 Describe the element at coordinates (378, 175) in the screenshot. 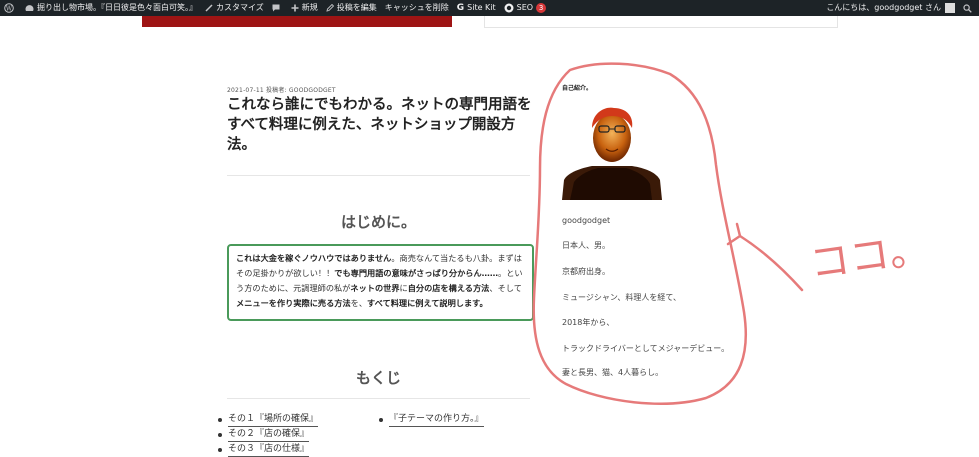

I see `divider` at that location.